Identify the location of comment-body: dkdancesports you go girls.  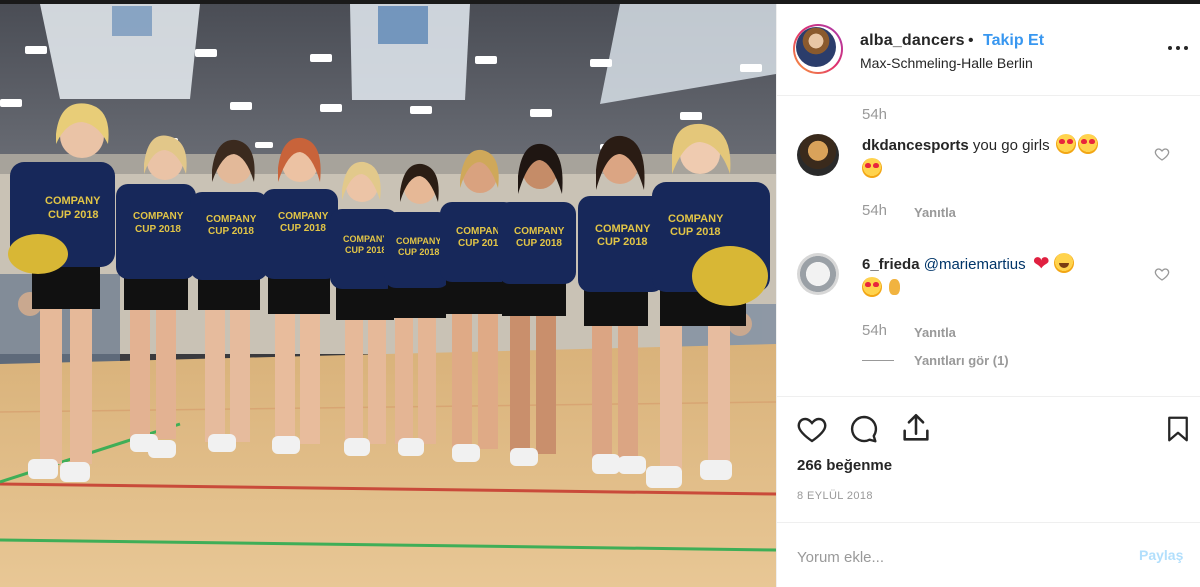
(1012, 158).